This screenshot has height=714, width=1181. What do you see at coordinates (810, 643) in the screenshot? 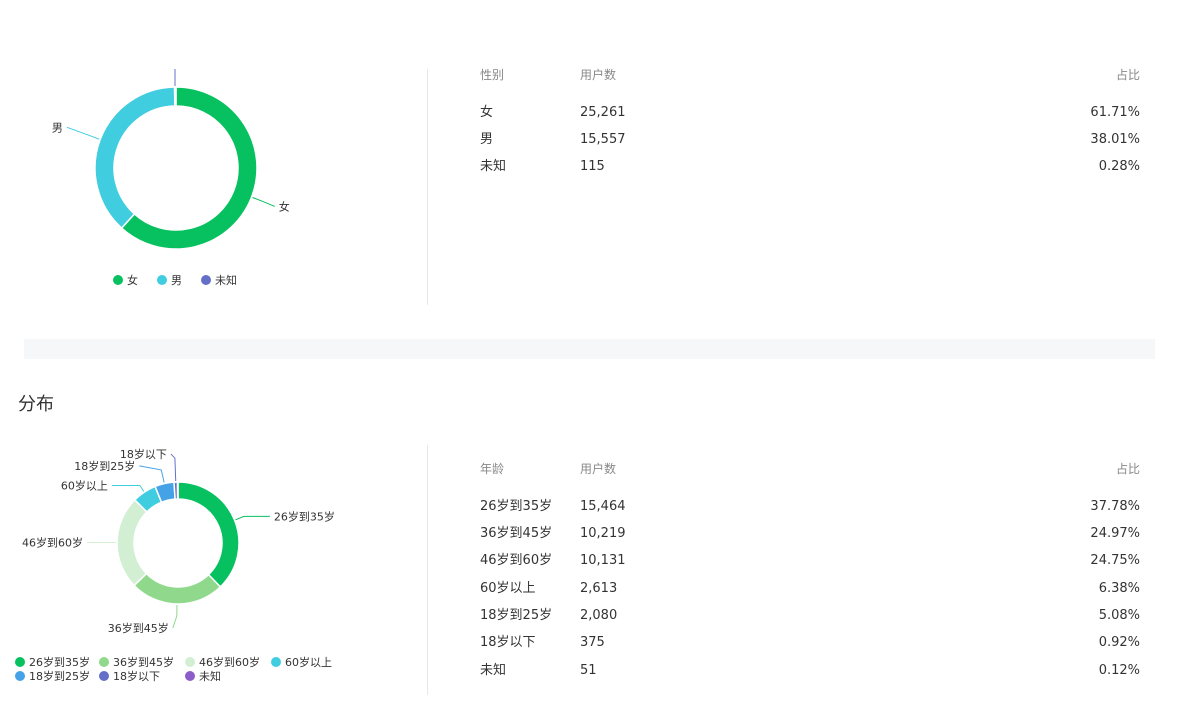
I see `table-row: 18岁以下 375 0.92%` at bounding box center [810, 643].